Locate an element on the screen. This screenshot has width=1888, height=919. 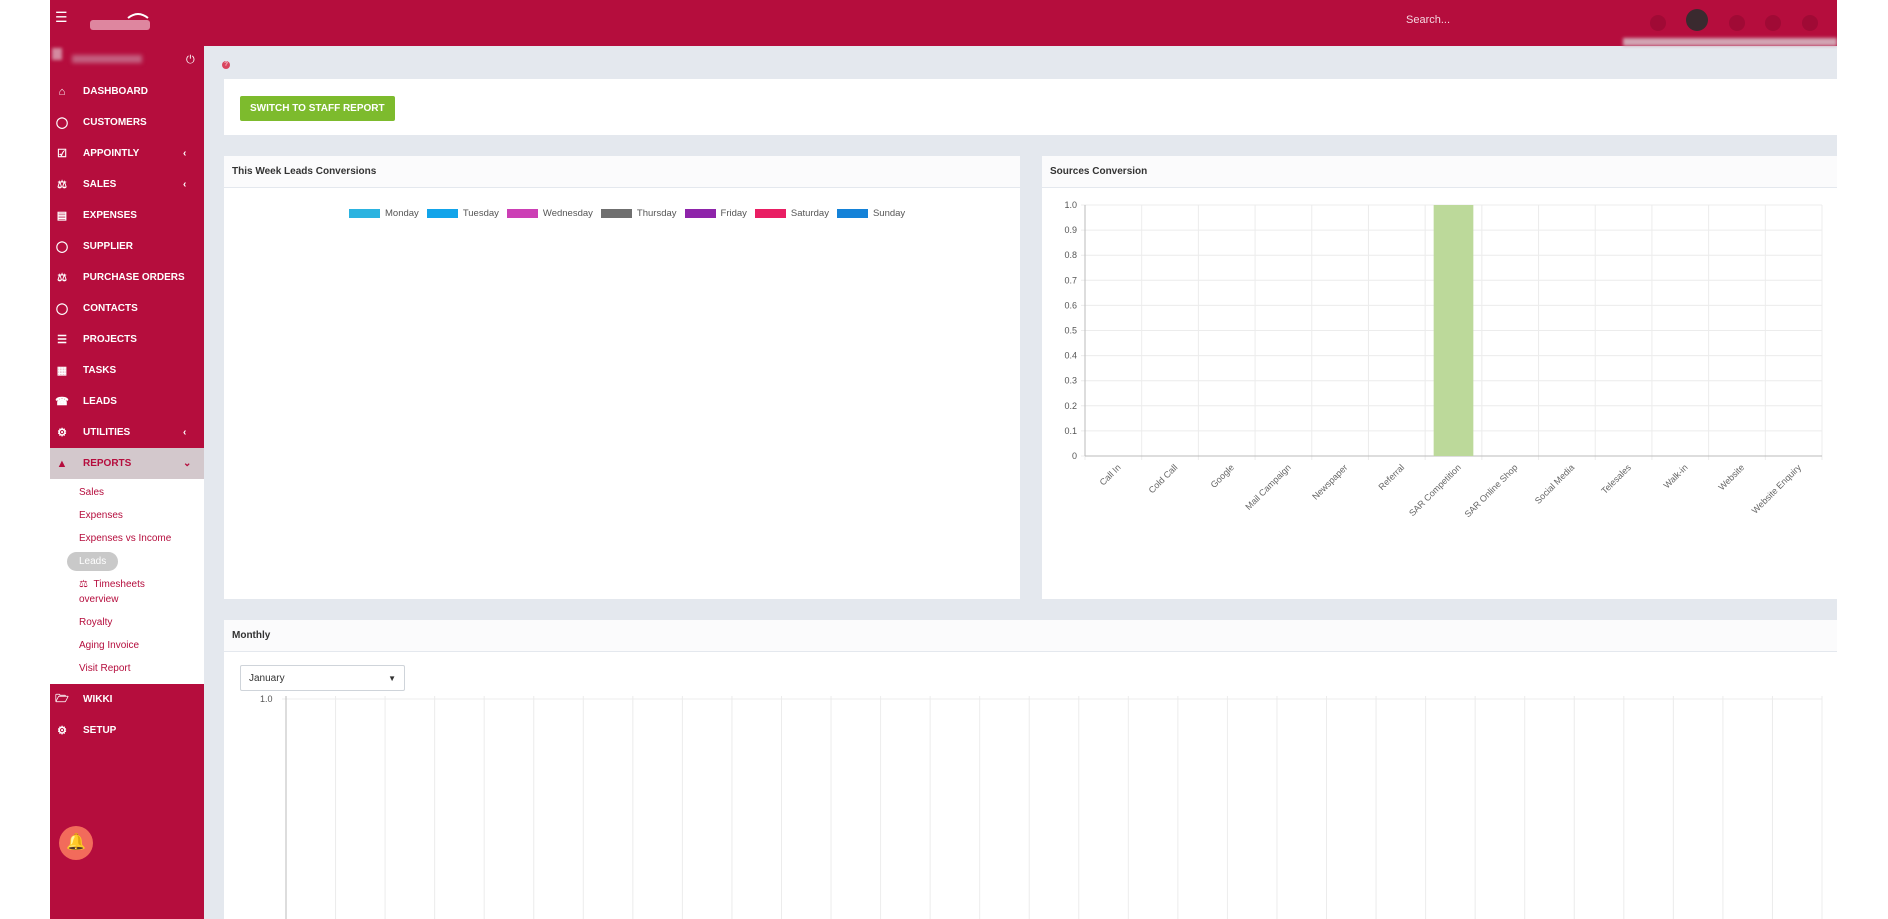
sidebar-item-expenses: ▤ EXPENSES is located at coordinates (127, 215).